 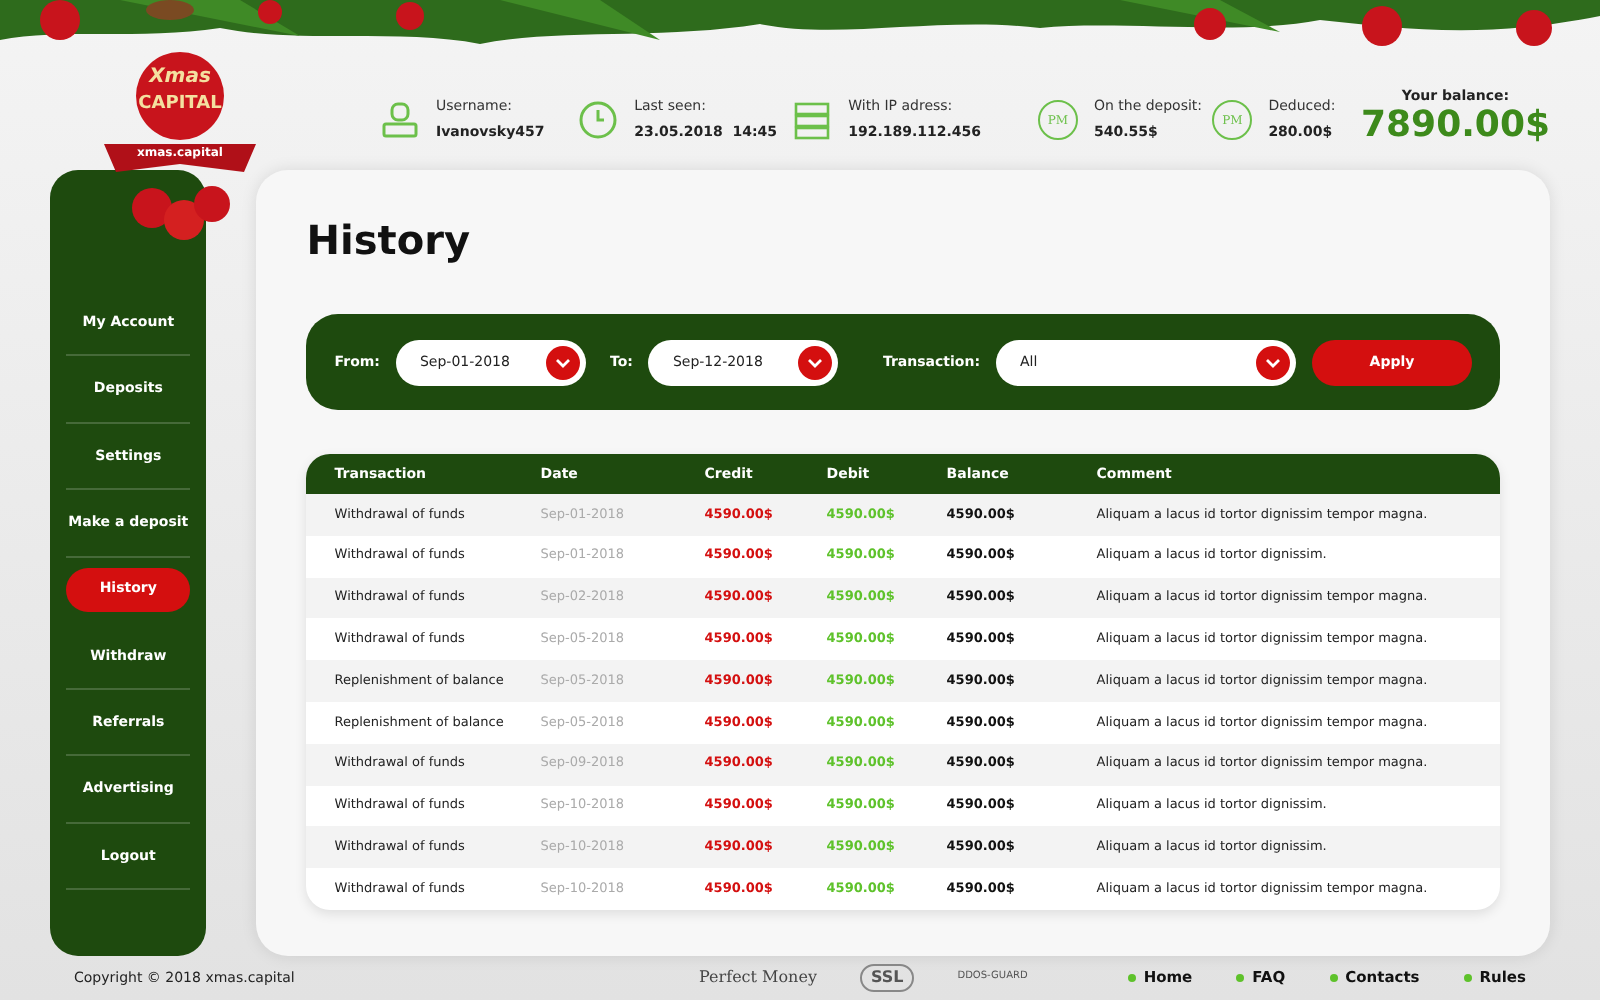 I want to click on server-icon, so click(x=812, y=120).